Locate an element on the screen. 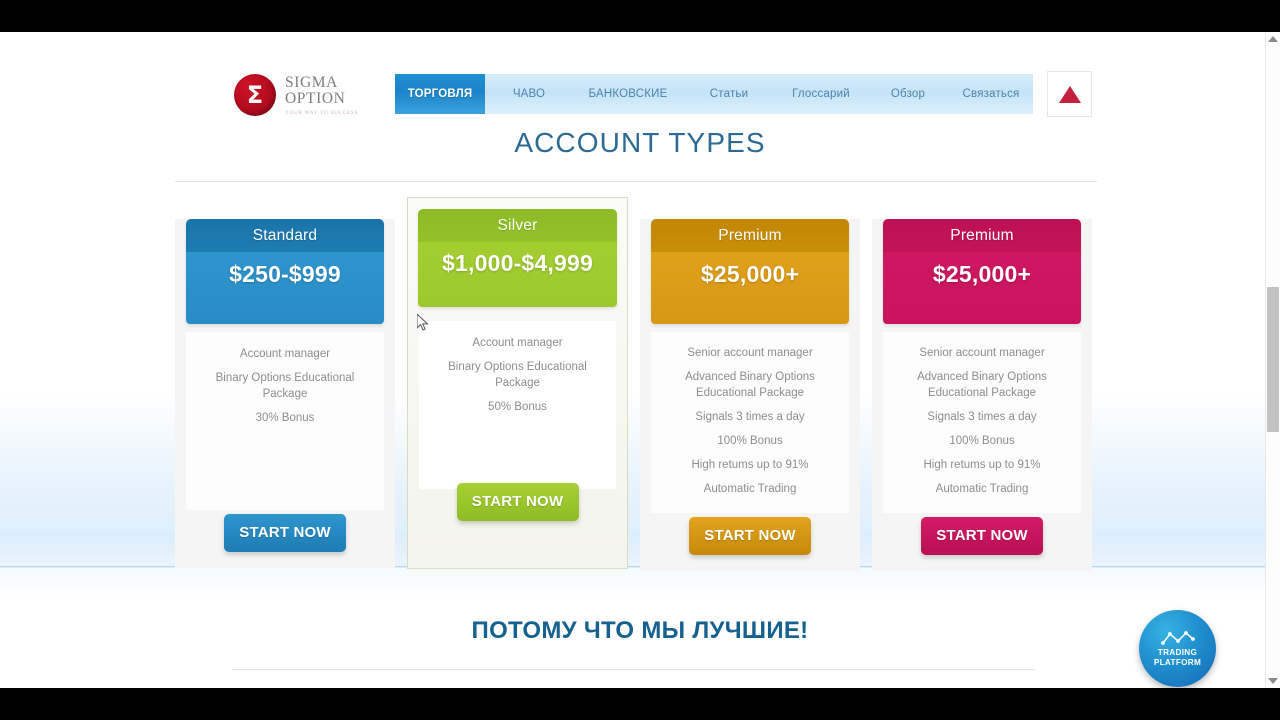 The image size is (1280, 720). plan-name: Silver is located at coordinates (517, 225).